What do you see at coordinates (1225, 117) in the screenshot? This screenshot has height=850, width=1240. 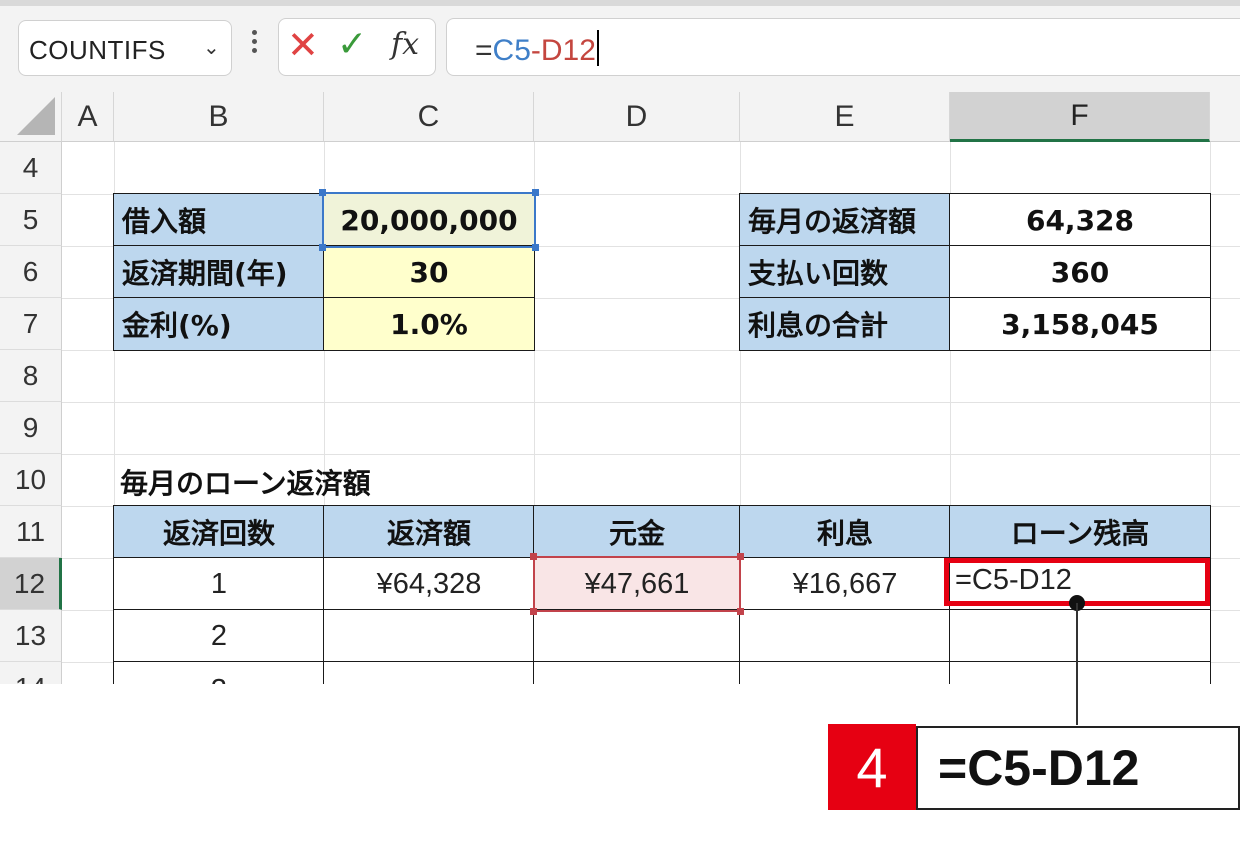 I see `column-header-g` at bounding box center [1225, 117].